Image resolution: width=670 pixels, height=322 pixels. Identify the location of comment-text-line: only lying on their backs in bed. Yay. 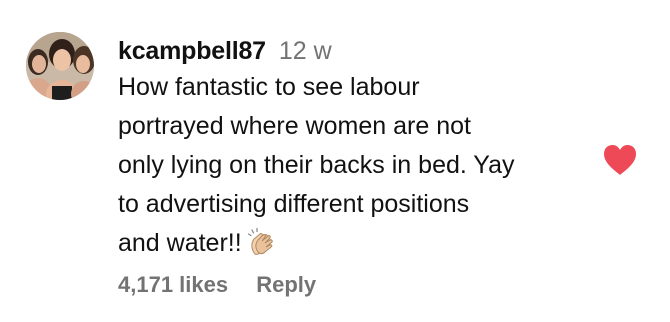
(316, 165).